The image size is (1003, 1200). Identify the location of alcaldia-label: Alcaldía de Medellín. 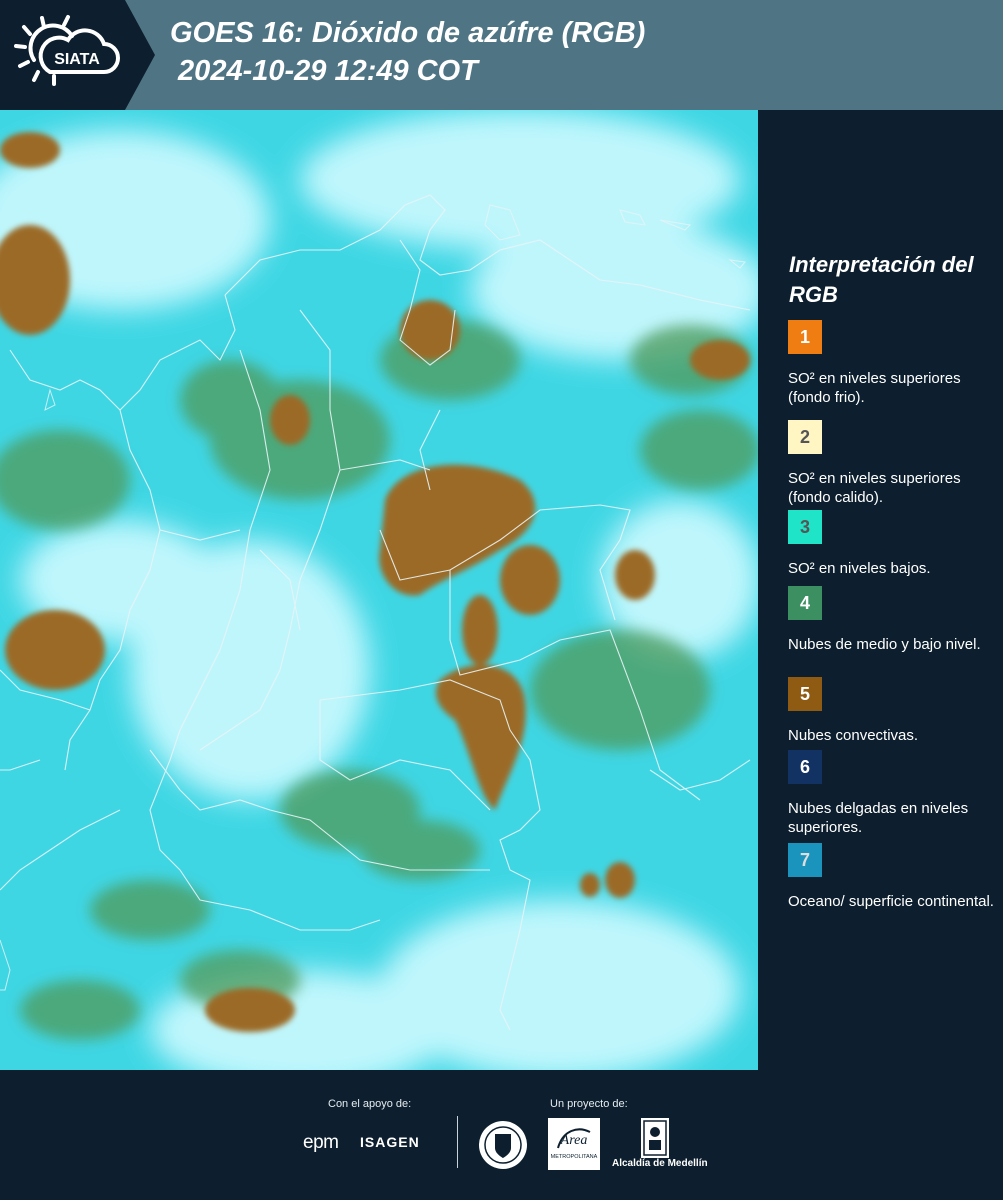
(660, 1163).